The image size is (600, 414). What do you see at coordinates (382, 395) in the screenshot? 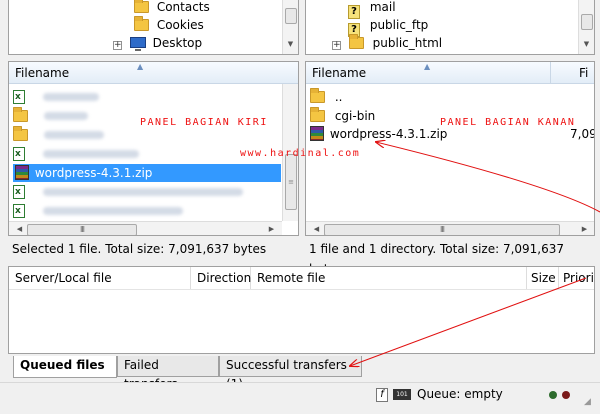
I see `filter-icon: f` at bounding box center [382, 395].